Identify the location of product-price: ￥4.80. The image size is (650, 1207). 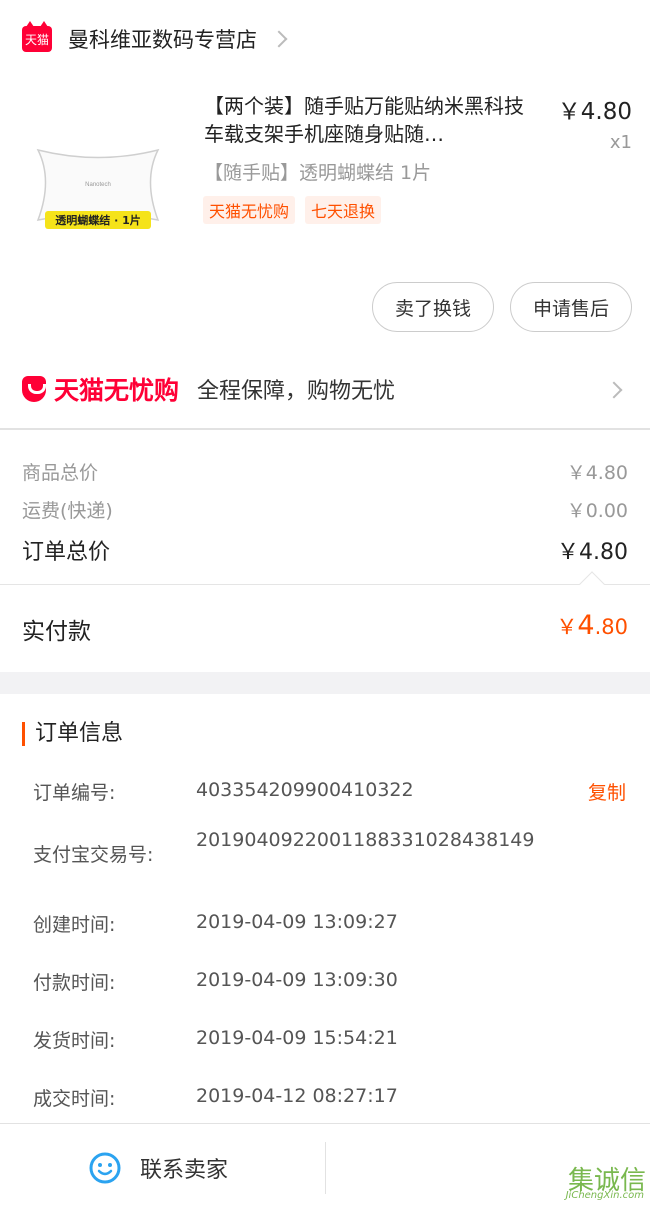
(594, 112).